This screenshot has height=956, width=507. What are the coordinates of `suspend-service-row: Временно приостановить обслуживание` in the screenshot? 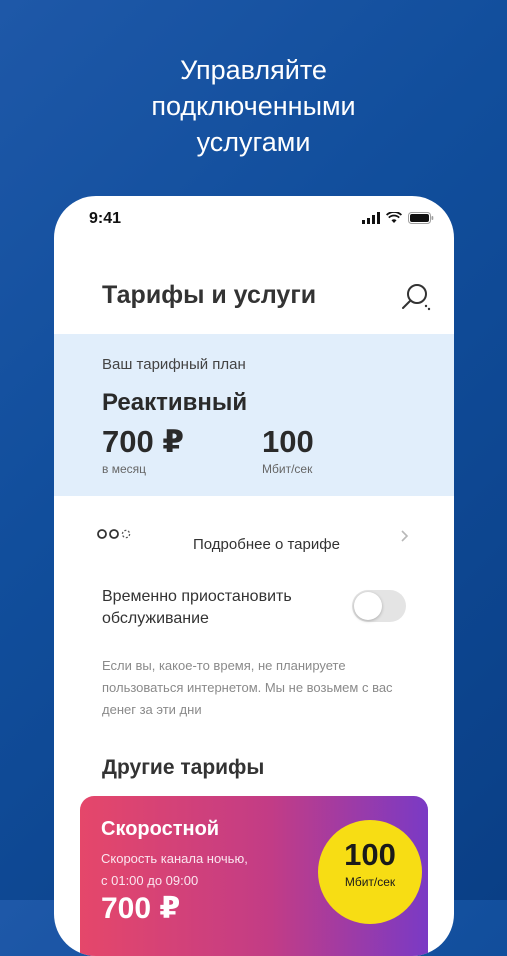 It's located at (257, 608).